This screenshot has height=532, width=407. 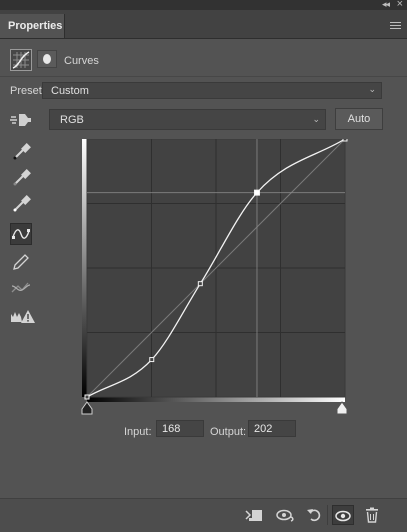 What do you see at coordinates (72, 120) in the screenshot?
I see `channel-value: RGB` at bounding box center [72, 120].